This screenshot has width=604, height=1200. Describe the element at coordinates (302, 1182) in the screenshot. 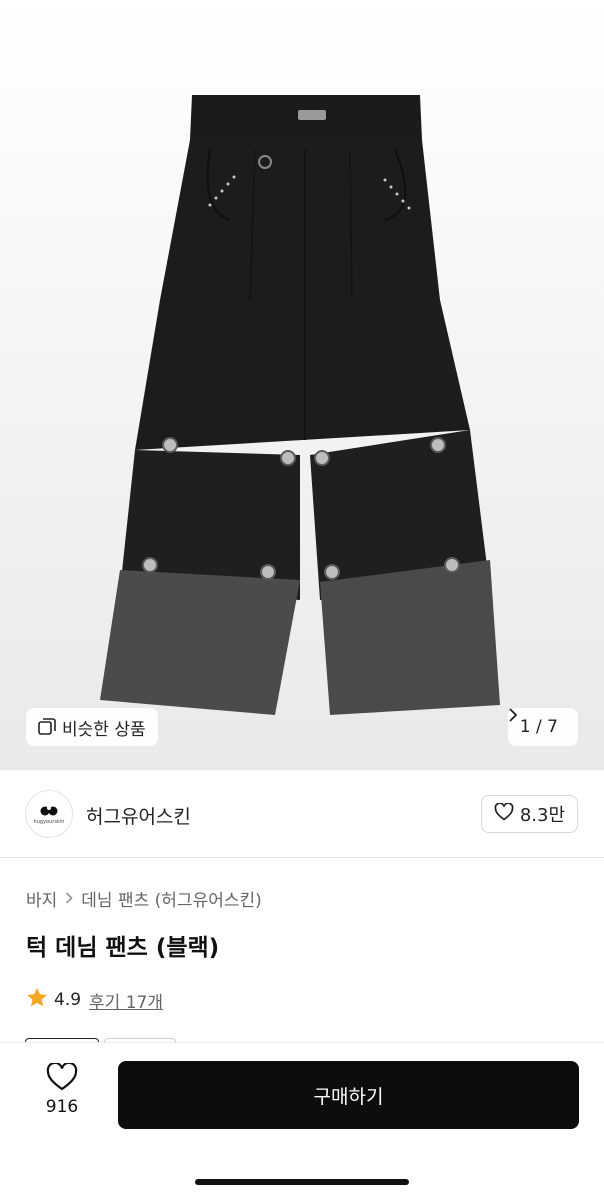

I see `home-indicator` at that location.